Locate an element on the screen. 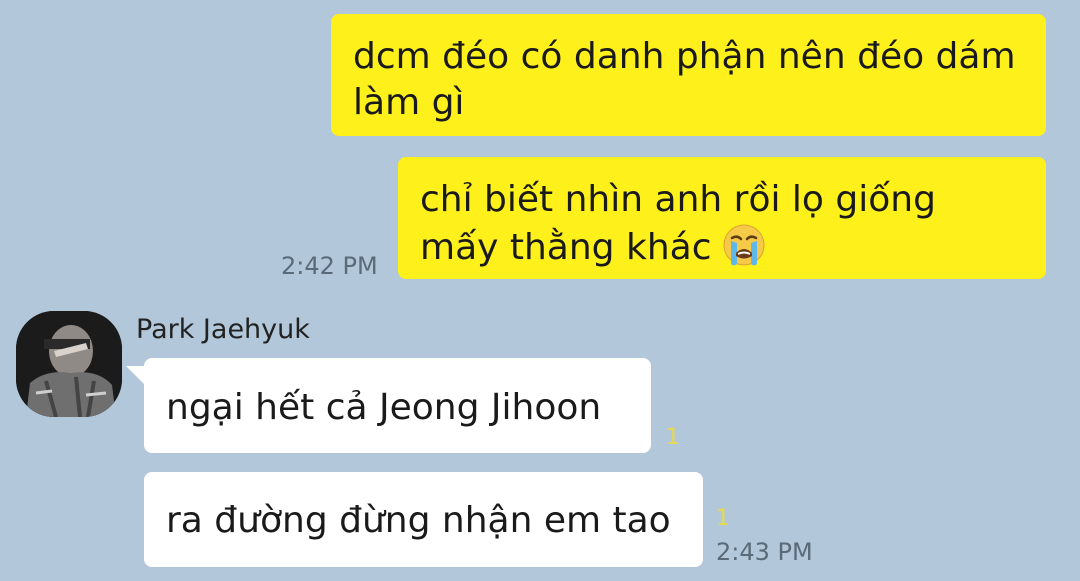 The image size is (1080, 581). message-timestamp: 2:43 PM is located at coordinates (764, 552).